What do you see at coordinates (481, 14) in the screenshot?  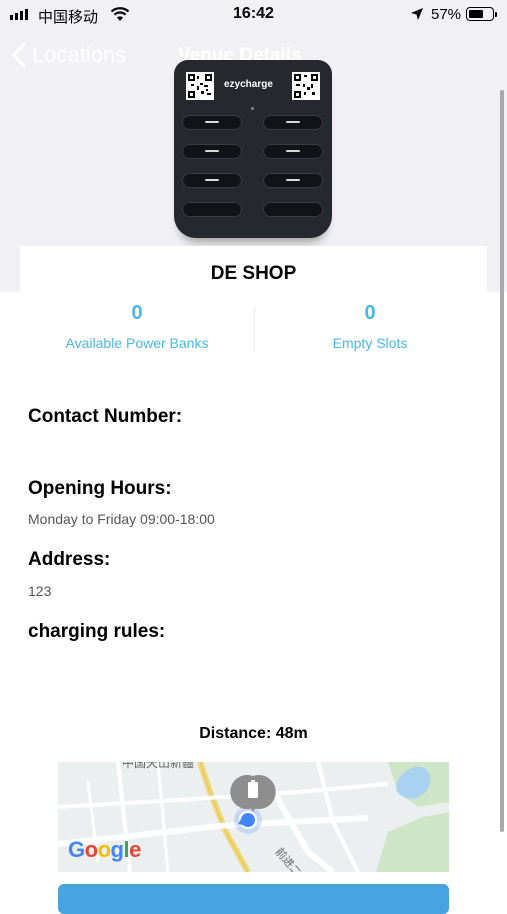 I see `battery-icon` at bounding box center [481, 14].